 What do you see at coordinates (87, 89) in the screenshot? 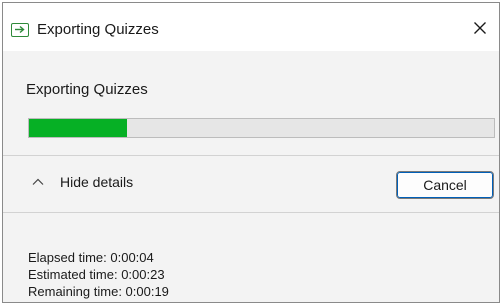
I see `progress-heading: Exporting Quizzes` at bounding box center [87, 89].